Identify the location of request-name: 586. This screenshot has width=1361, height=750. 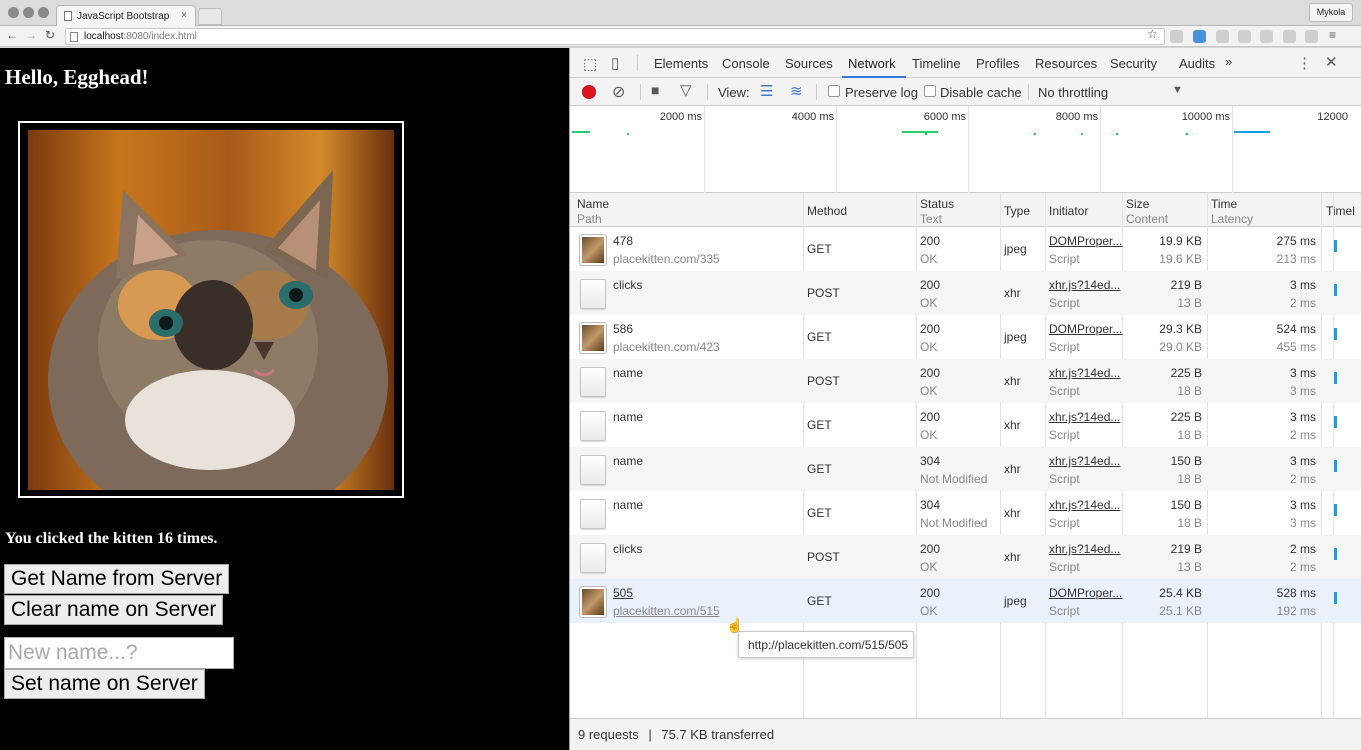
(623, 329).